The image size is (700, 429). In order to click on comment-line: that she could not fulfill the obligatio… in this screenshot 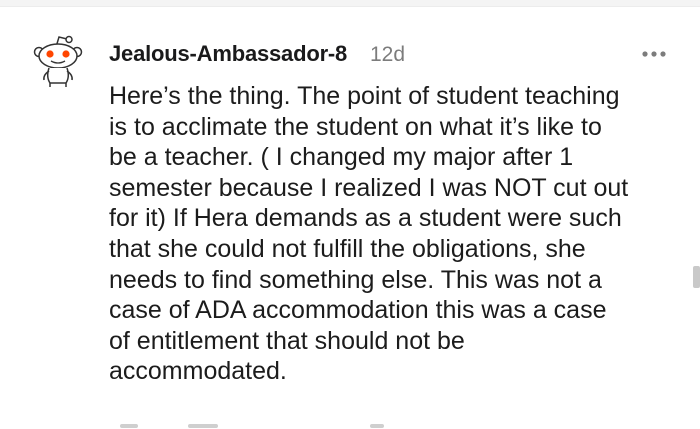, I will do `click(347, 248)`.